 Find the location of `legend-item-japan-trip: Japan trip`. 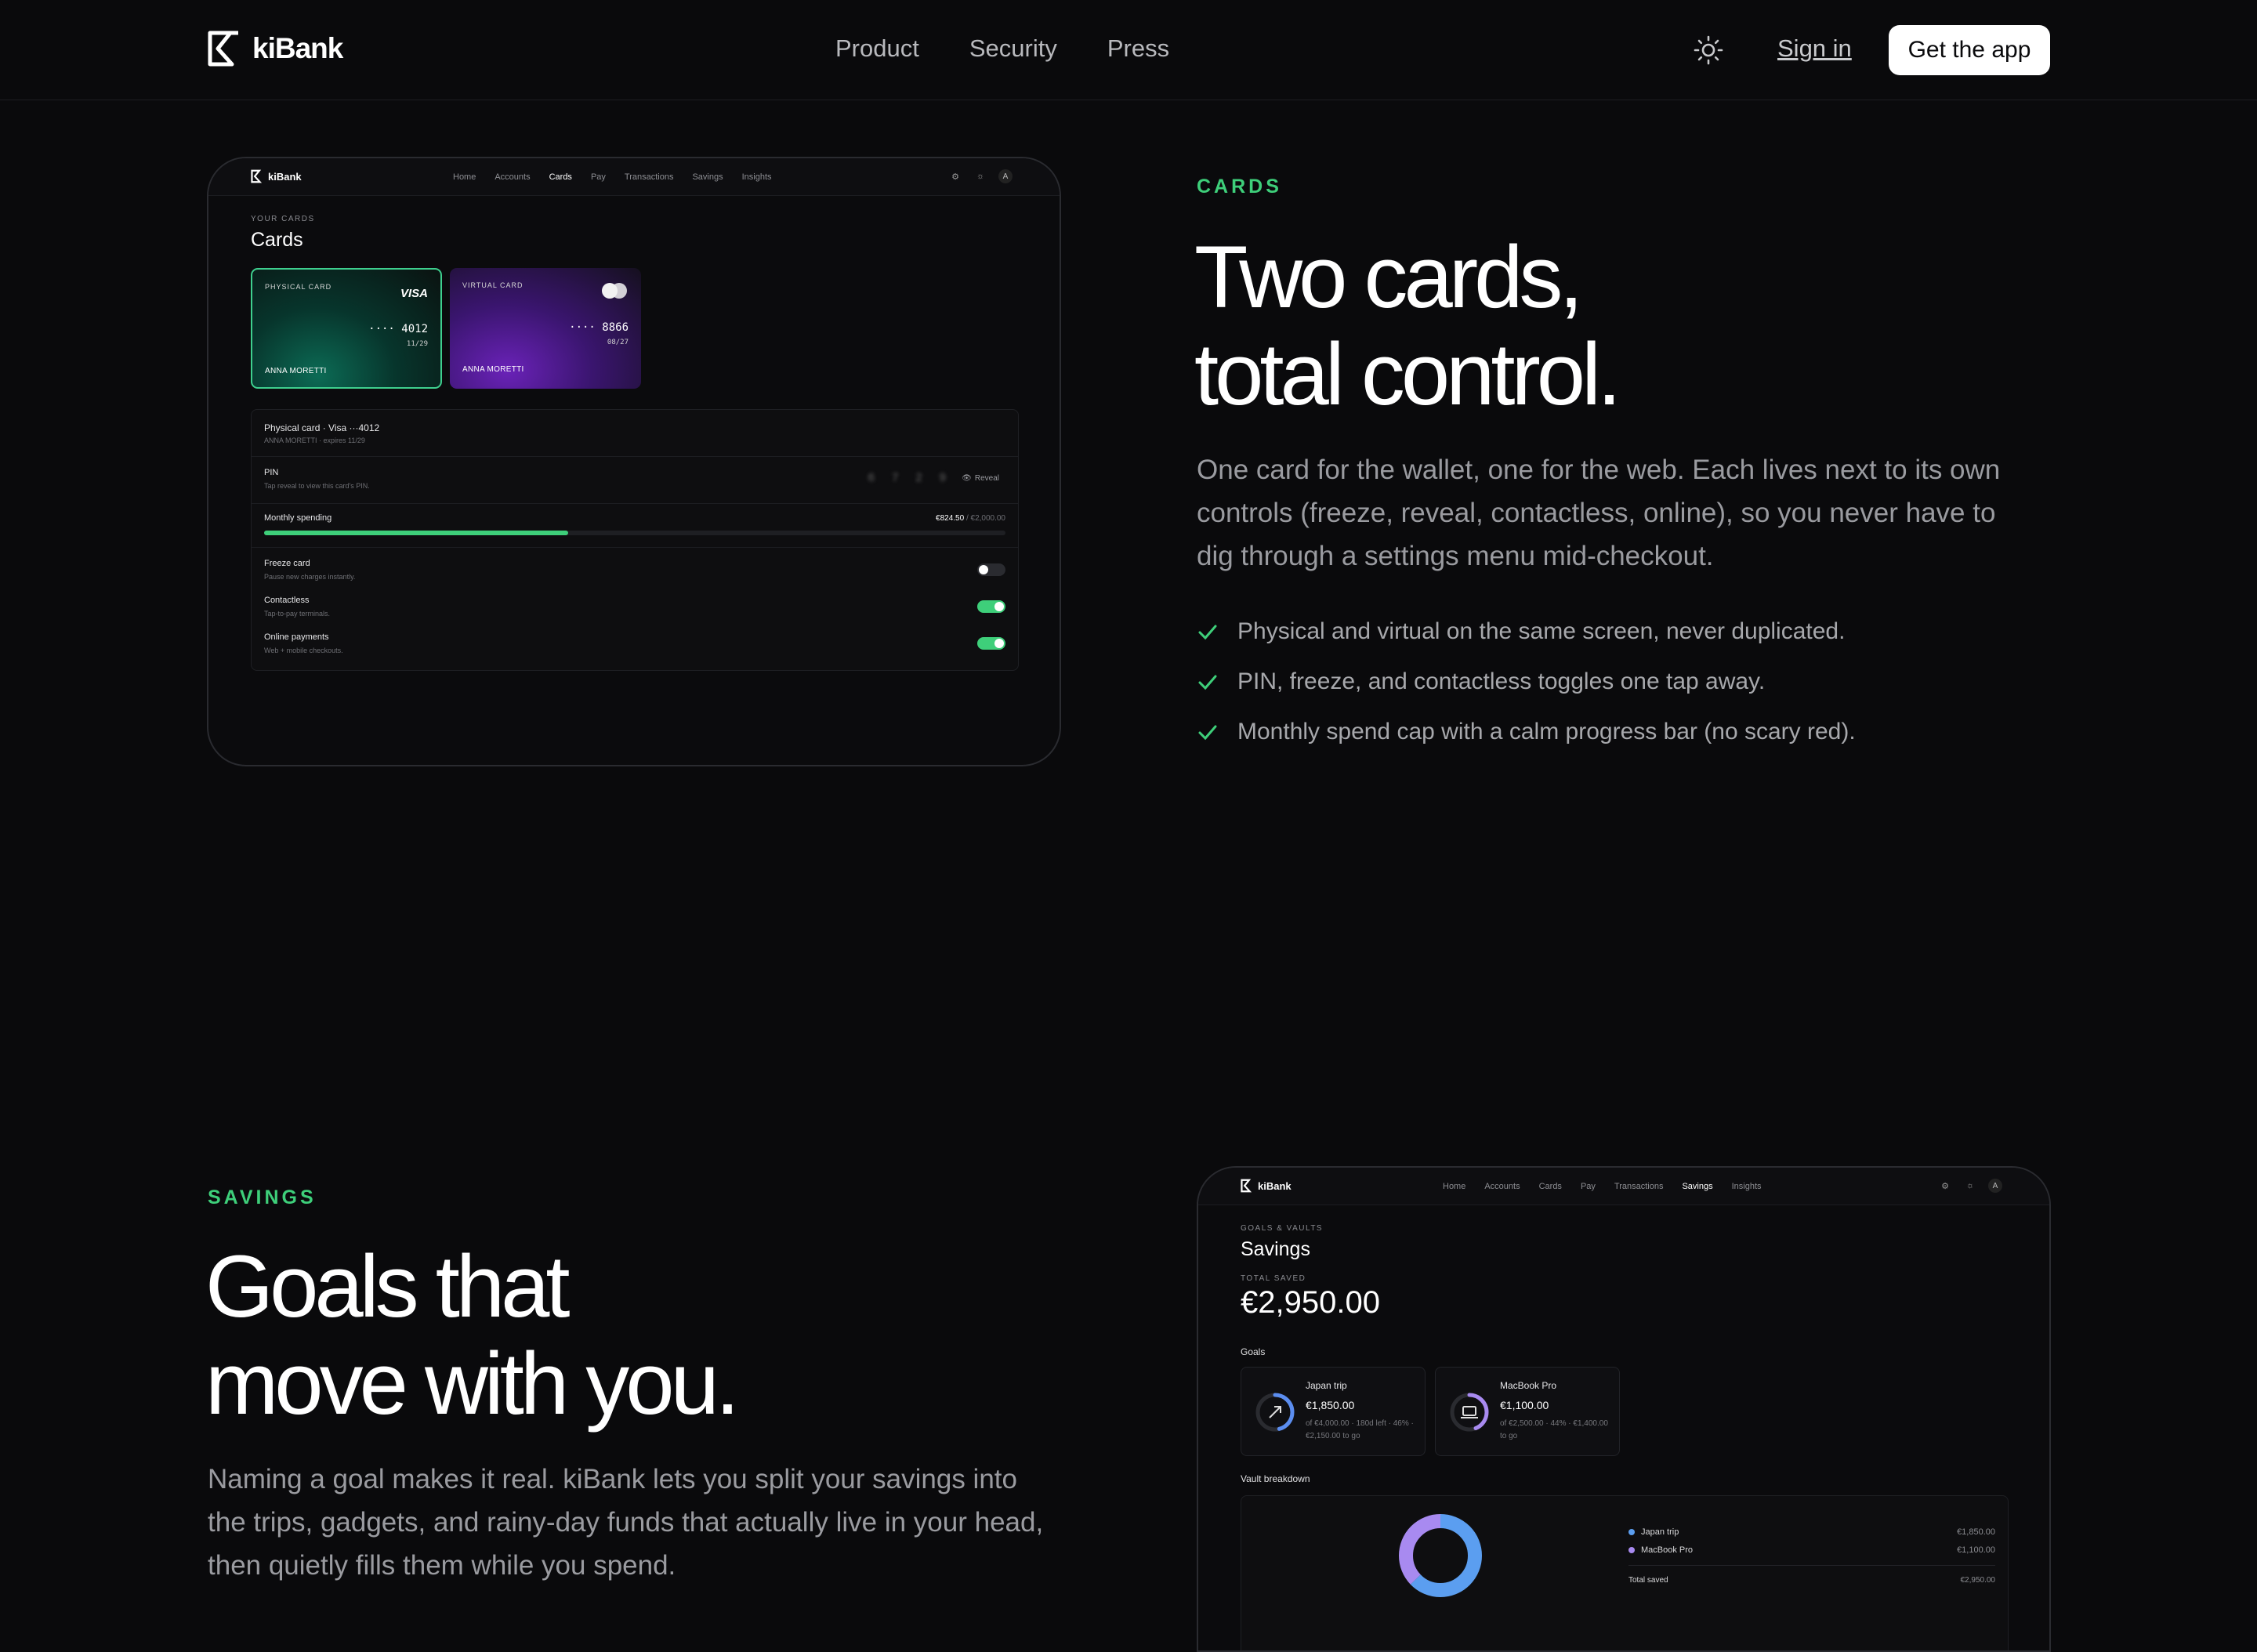

legend-item-japan-trip: Japan trip is located at coordinates (1653, 1532).